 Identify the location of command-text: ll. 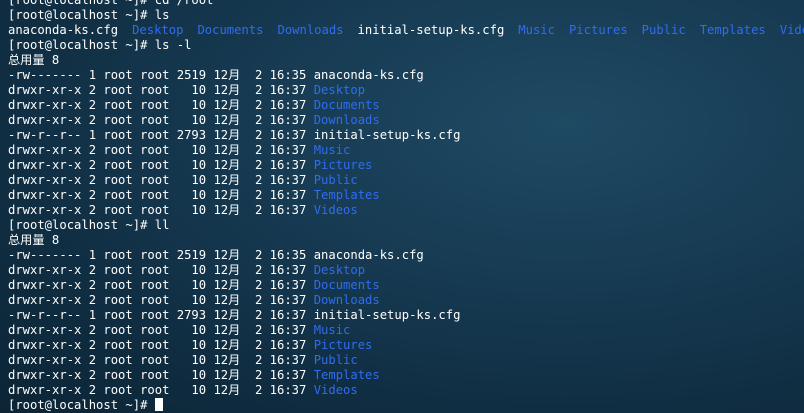
(162, 225).